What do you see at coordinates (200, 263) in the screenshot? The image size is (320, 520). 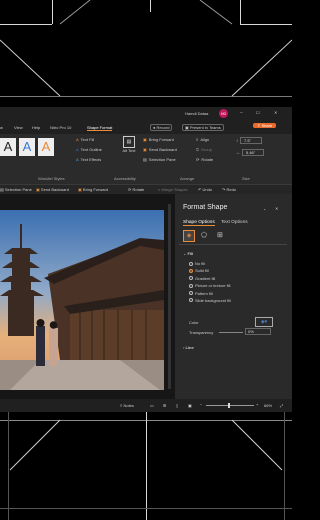 I see `fill-option-label: No fill` at bounding box center [200, 263].